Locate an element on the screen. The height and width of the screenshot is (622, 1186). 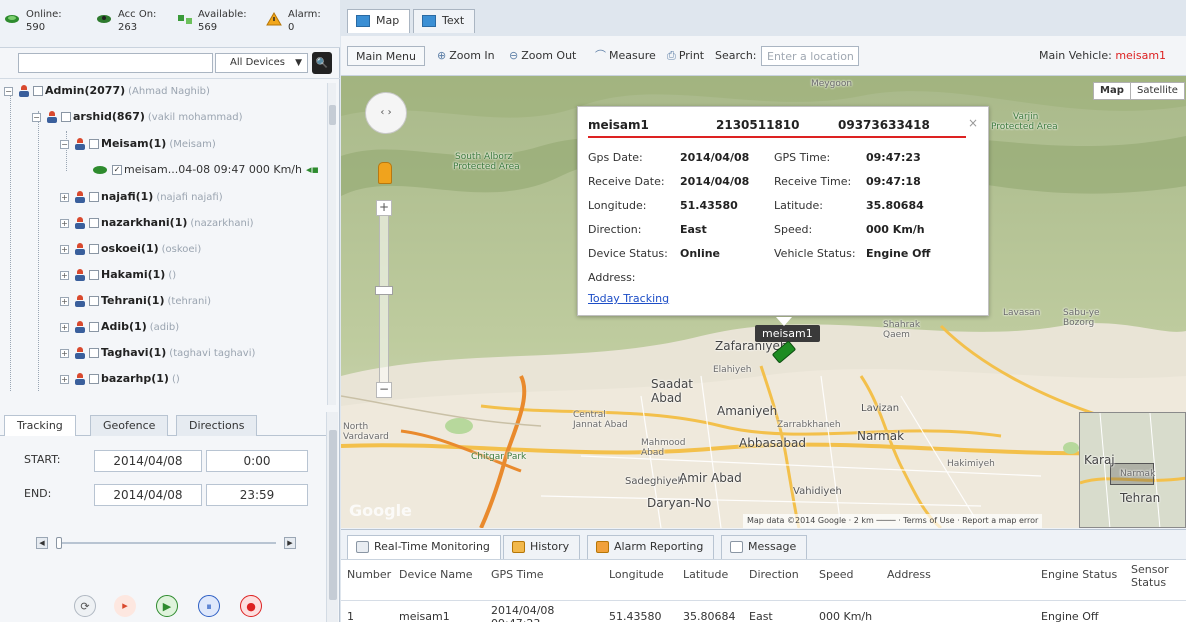
tab-directions: Directions is located at coordinates (217, 425).